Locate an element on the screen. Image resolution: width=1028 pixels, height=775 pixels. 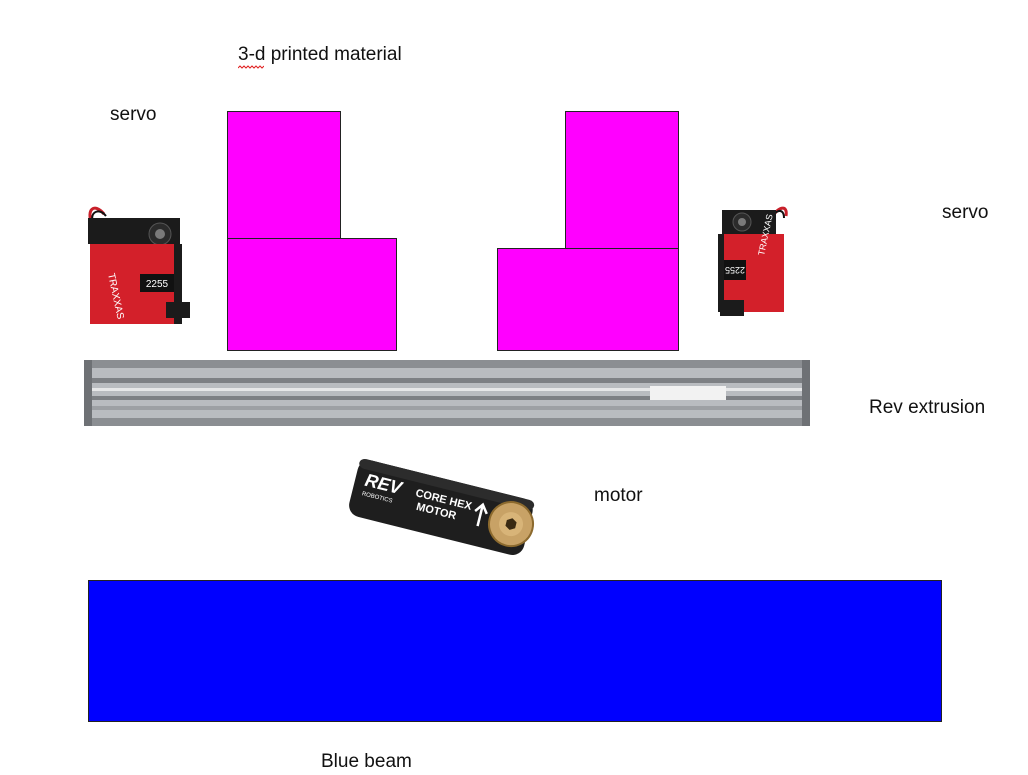
servo-image-right: 2255 TRAXXAS is located at coordinates (753, 261).